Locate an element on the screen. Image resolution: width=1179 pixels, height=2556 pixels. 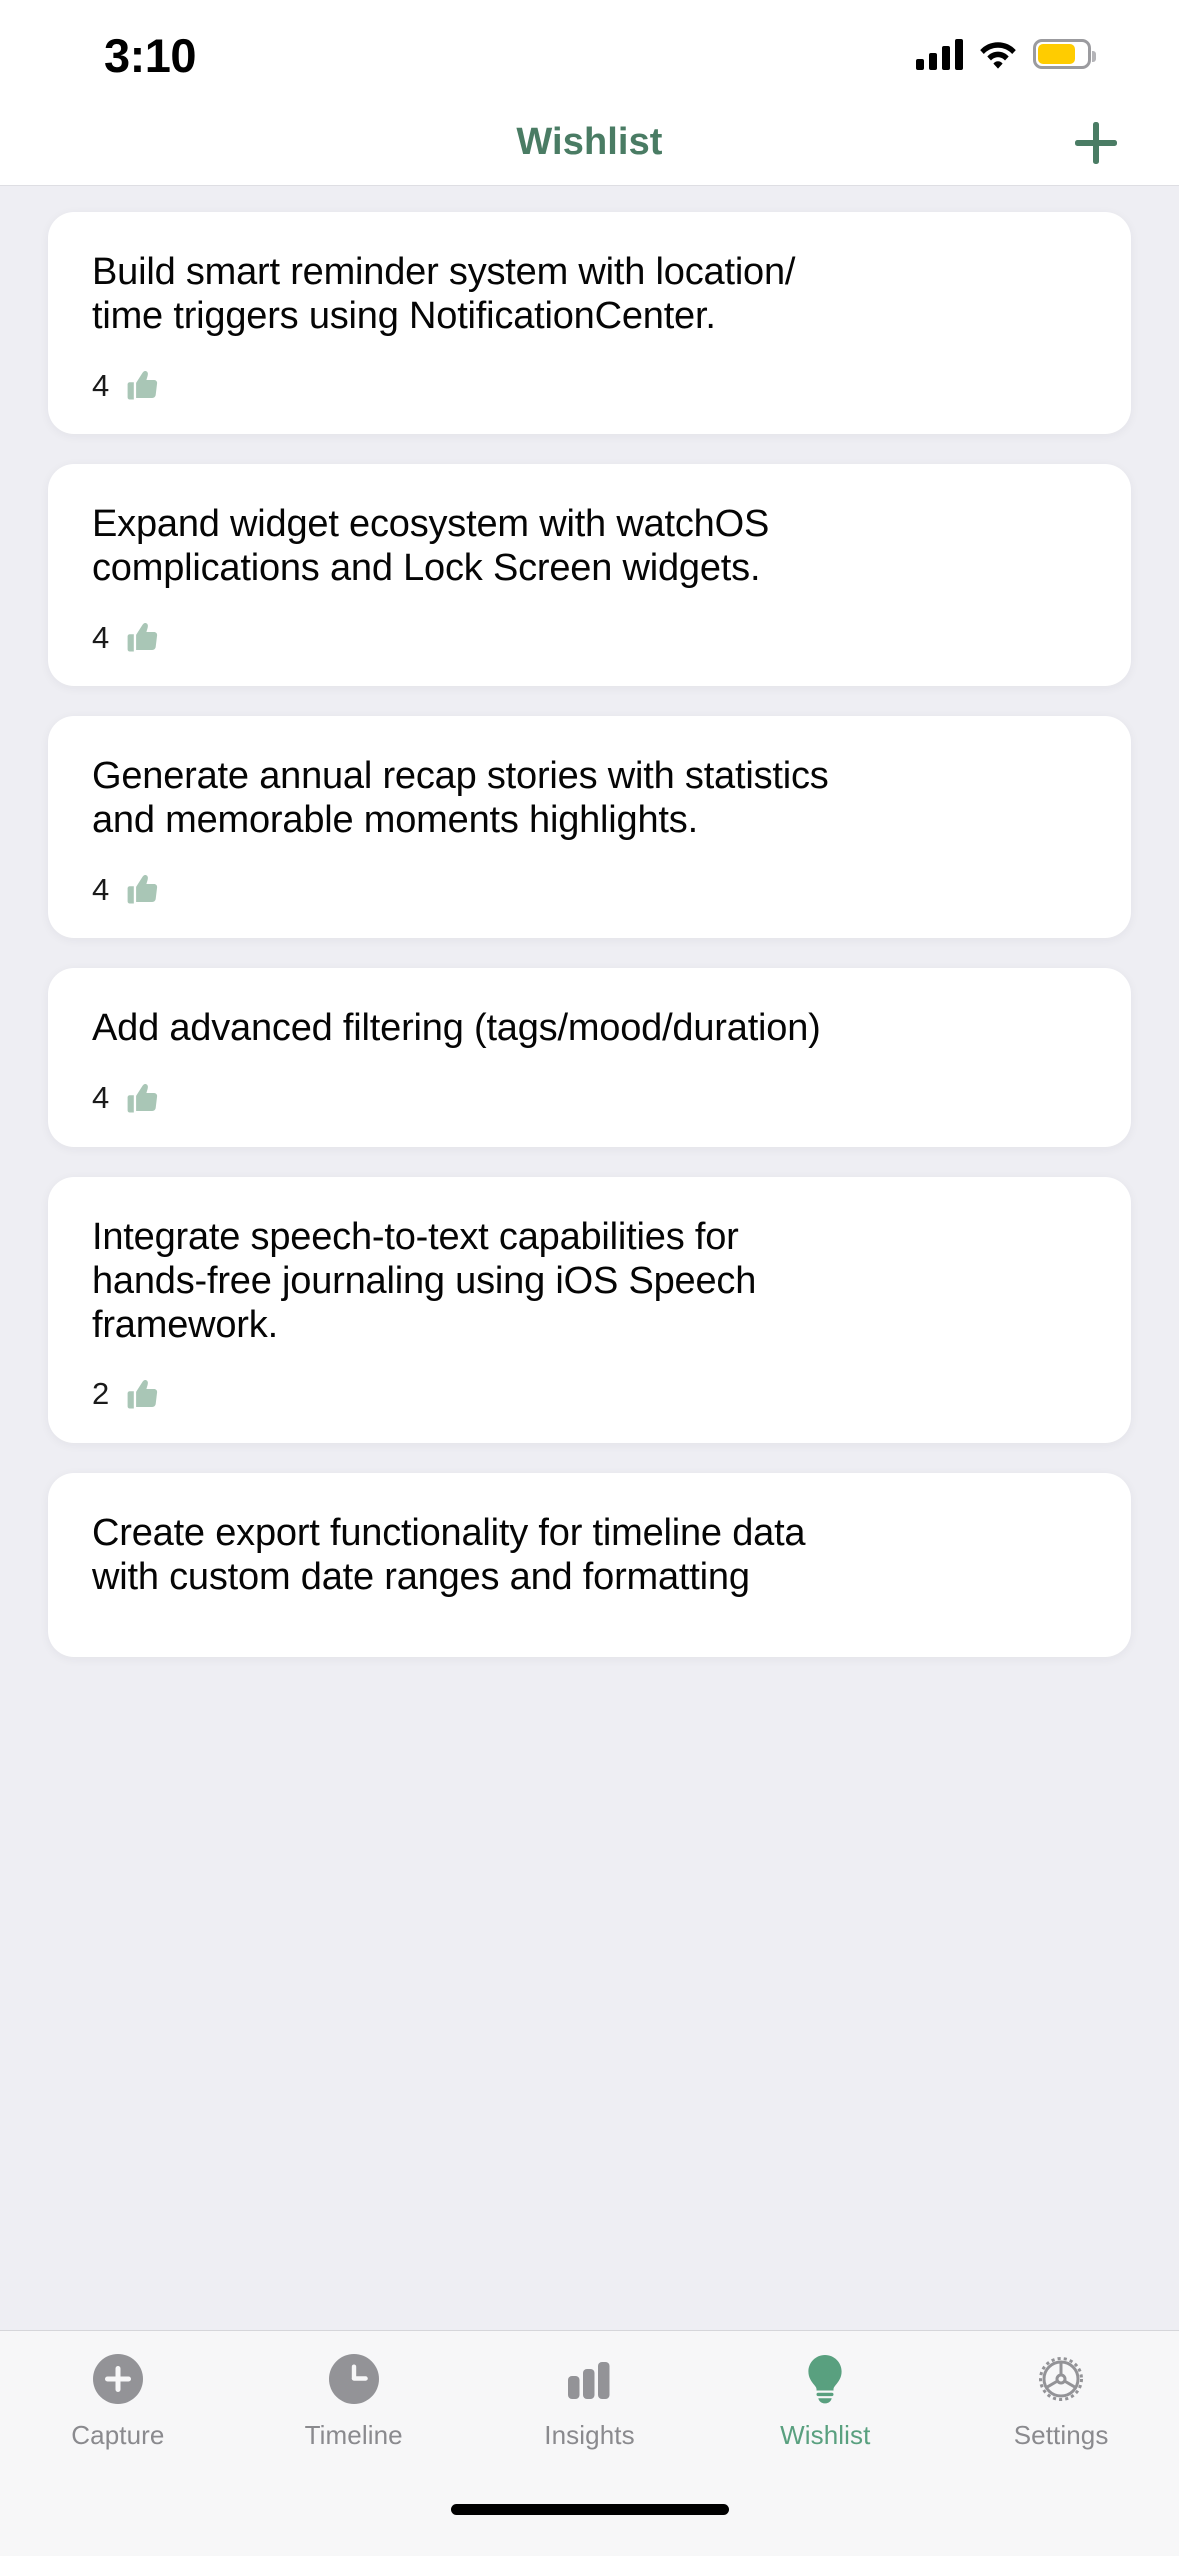
battery-fill is located at coordinates (1057, 54).